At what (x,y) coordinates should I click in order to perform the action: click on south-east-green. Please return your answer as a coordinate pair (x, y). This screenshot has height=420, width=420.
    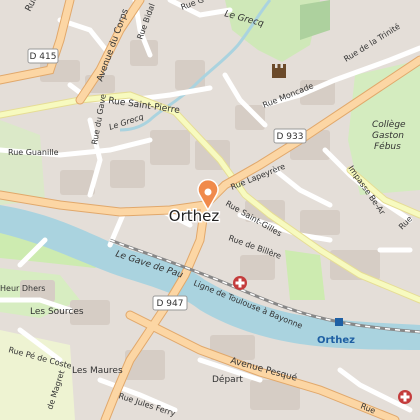
    Looking at the image, I should click on (305, 275).